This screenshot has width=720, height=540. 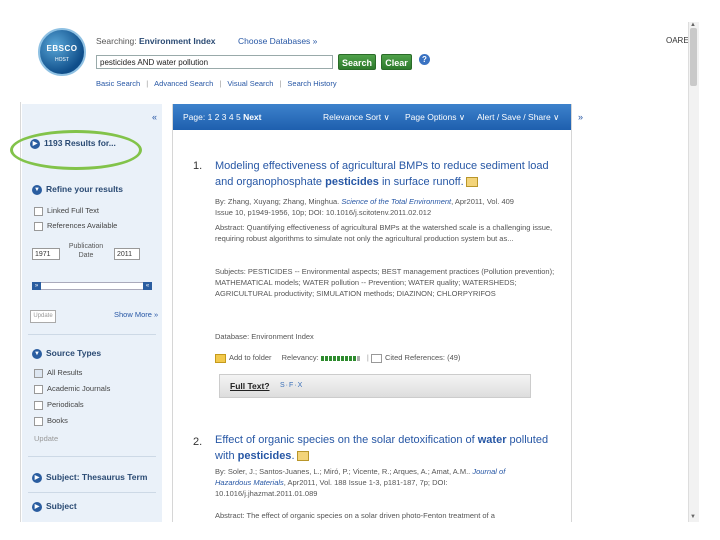 I want to click on pagination: Page: 1 2 3 4 5 Next, so click(x=222, y=117).